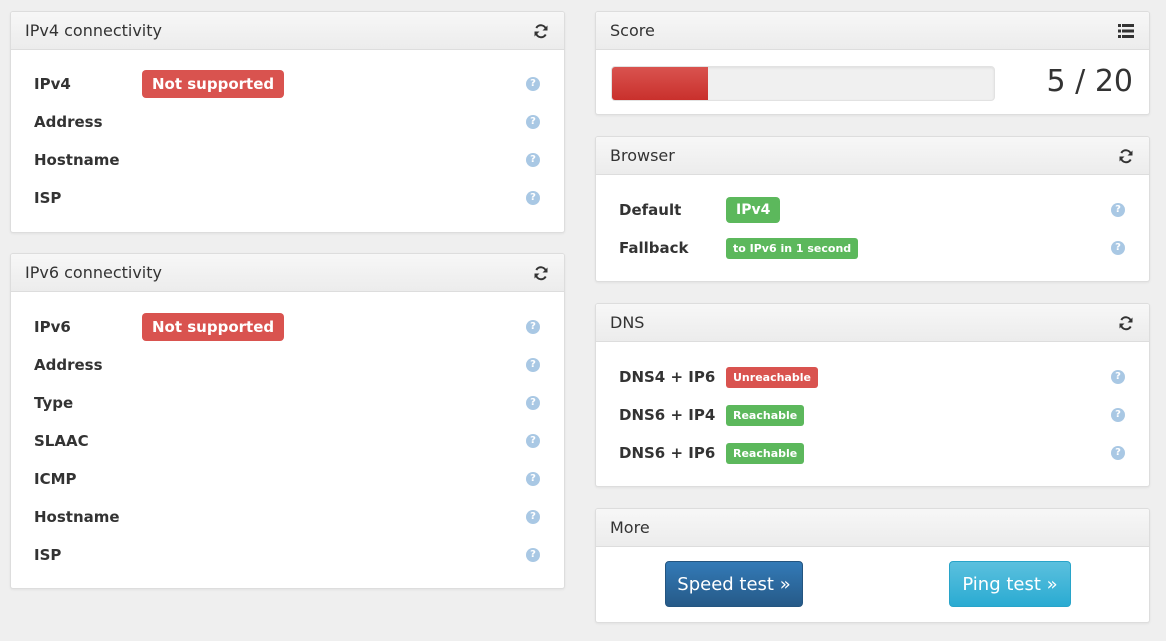  I want to click on dns6-ip4-status-badge: Reachable, so click(765, 415).